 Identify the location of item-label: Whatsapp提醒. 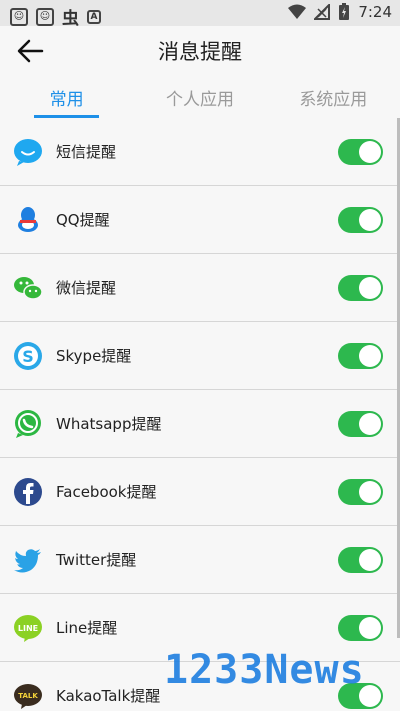
(109, 424).